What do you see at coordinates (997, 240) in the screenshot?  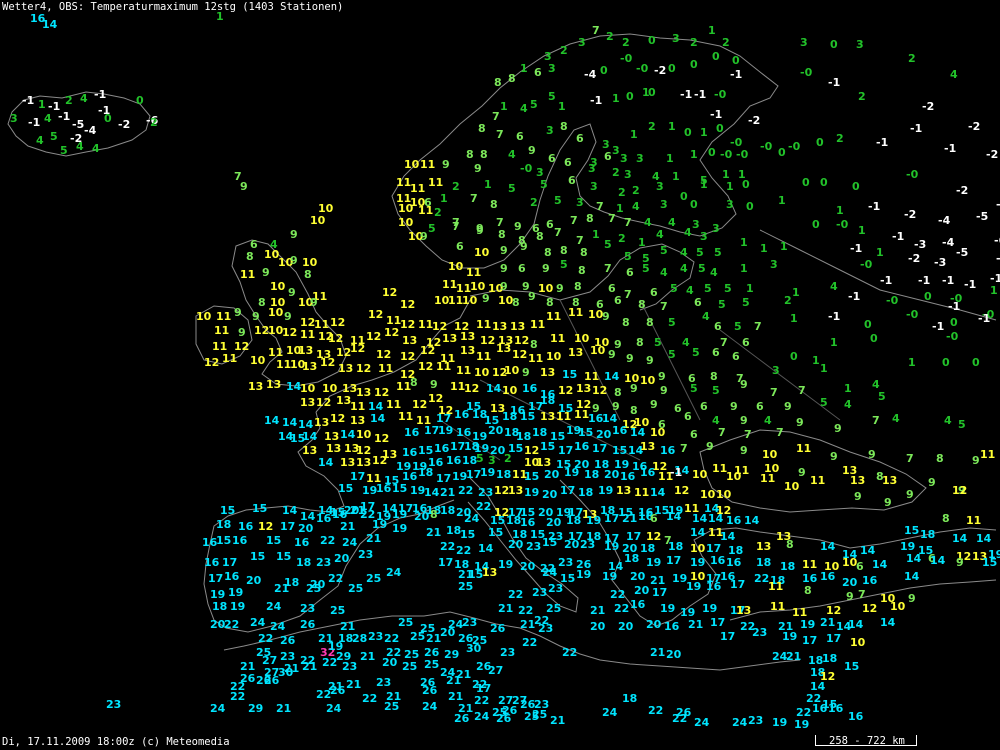 I see `station-value: -6` at bounding box center [997, 240].